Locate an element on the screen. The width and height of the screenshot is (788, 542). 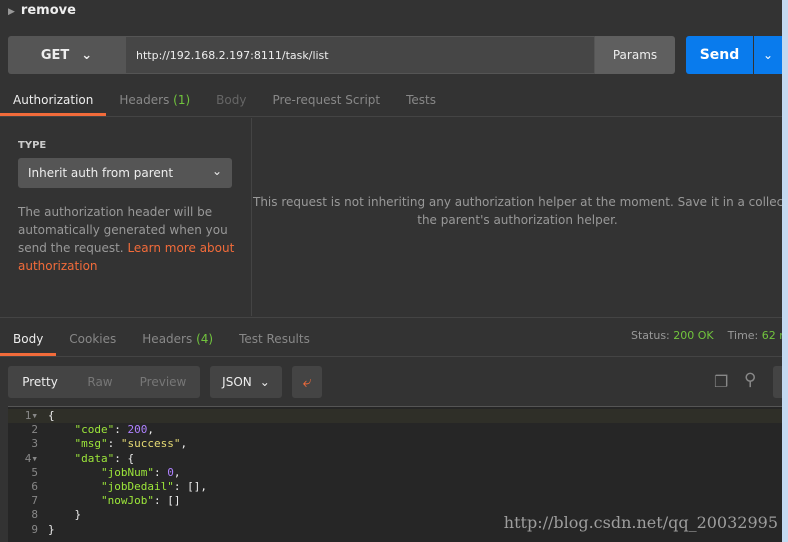
code-token: : [] is located at coordinates (167, 501).